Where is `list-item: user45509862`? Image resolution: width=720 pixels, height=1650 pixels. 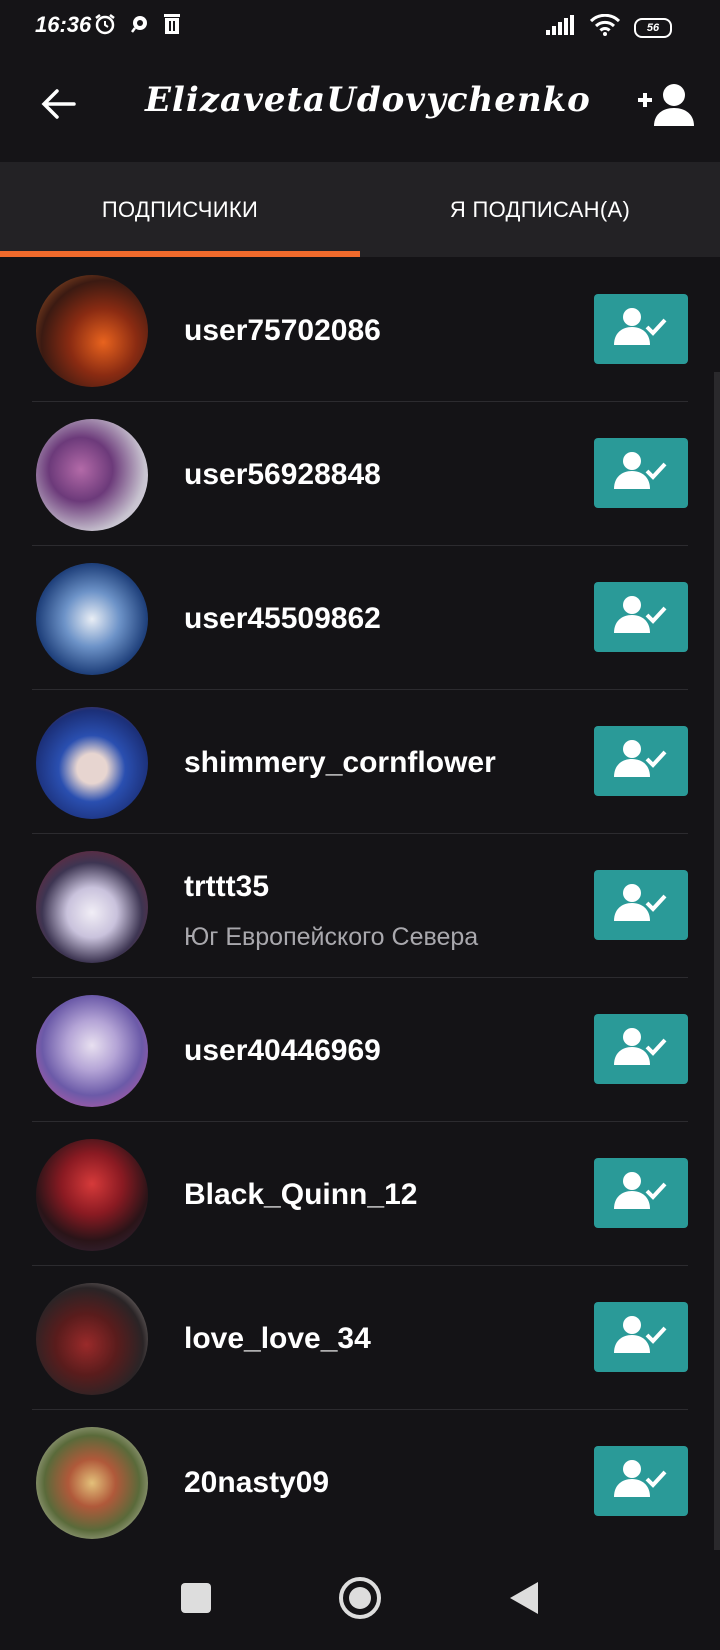 list-item: user45509862 is located at coordinates (360, 618).